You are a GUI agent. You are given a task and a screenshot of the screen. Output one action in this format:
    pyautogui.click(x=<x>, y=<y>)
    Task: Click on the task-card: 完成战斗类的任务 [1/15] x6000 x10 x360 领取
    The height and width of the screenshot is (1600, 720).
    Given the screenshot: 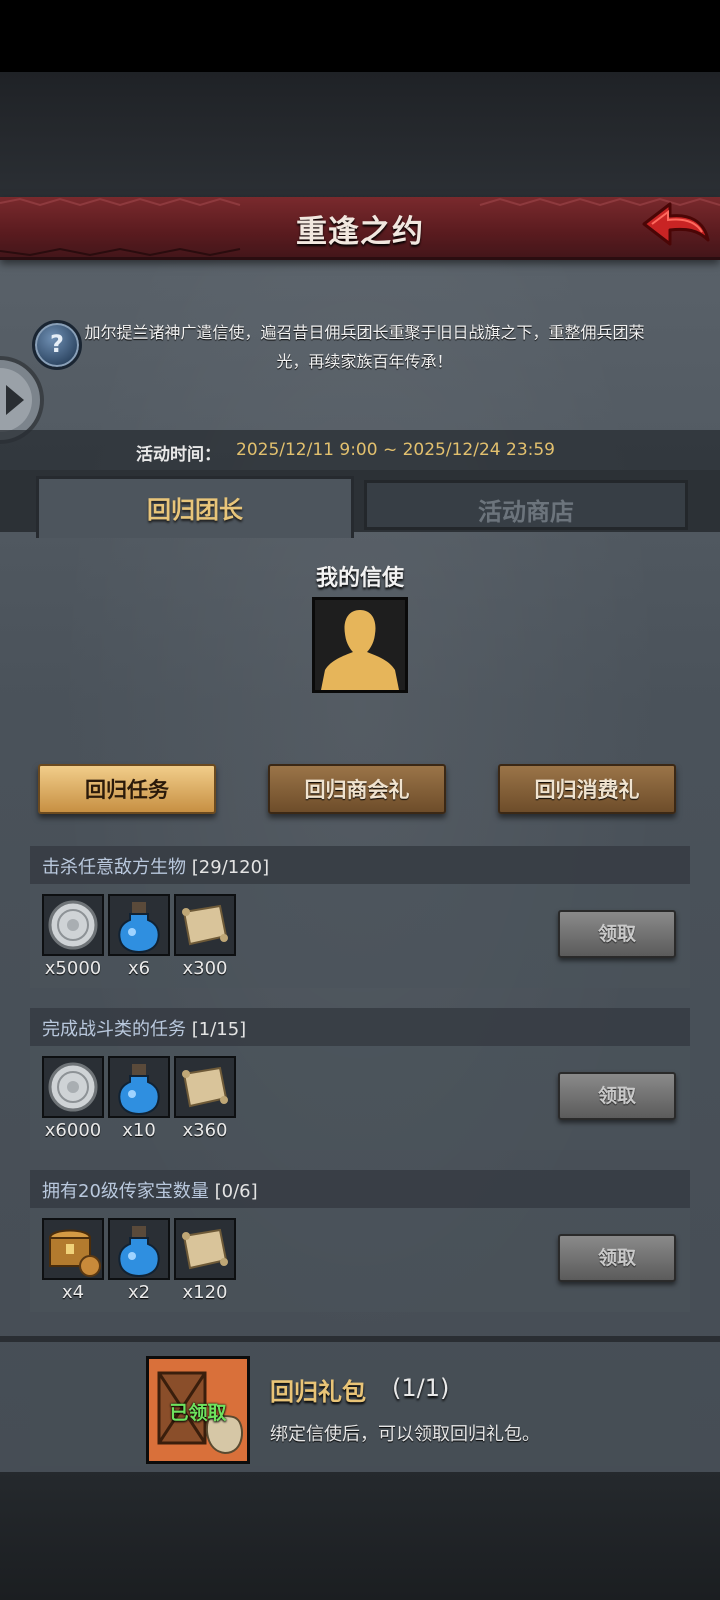 What is the action you would take?
    pyautogui.click(x=360, y=1079)
    